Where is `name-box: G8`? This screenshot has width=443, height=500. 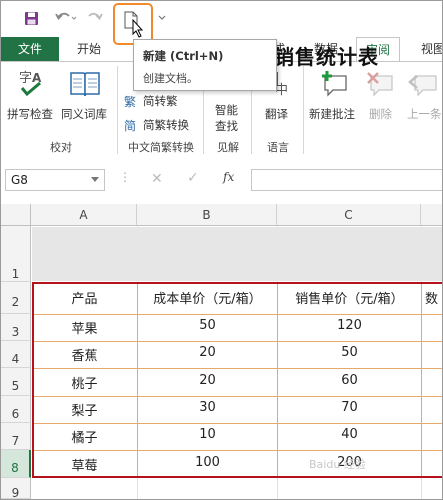 name-box: G8 is located at coordinates (55, 180).